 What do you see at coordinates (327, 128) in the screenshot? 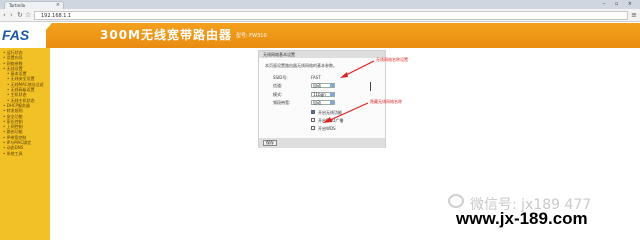
I see `enable-wds-label: 开启WDS` at bounding box center [327, 128].